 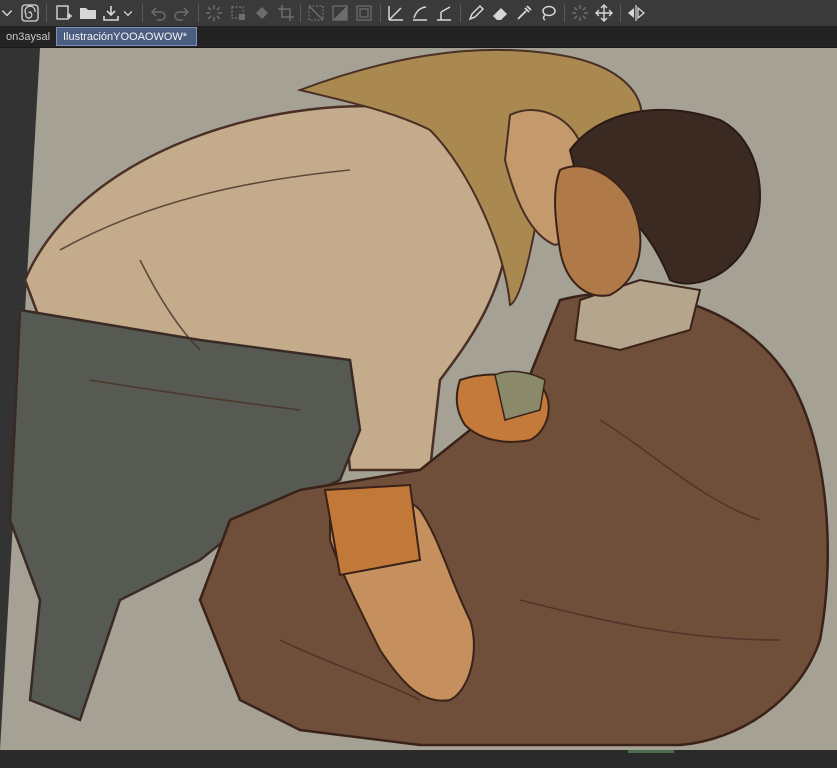 I want to click on line-ruler-icon, so click(x=444, y=13).